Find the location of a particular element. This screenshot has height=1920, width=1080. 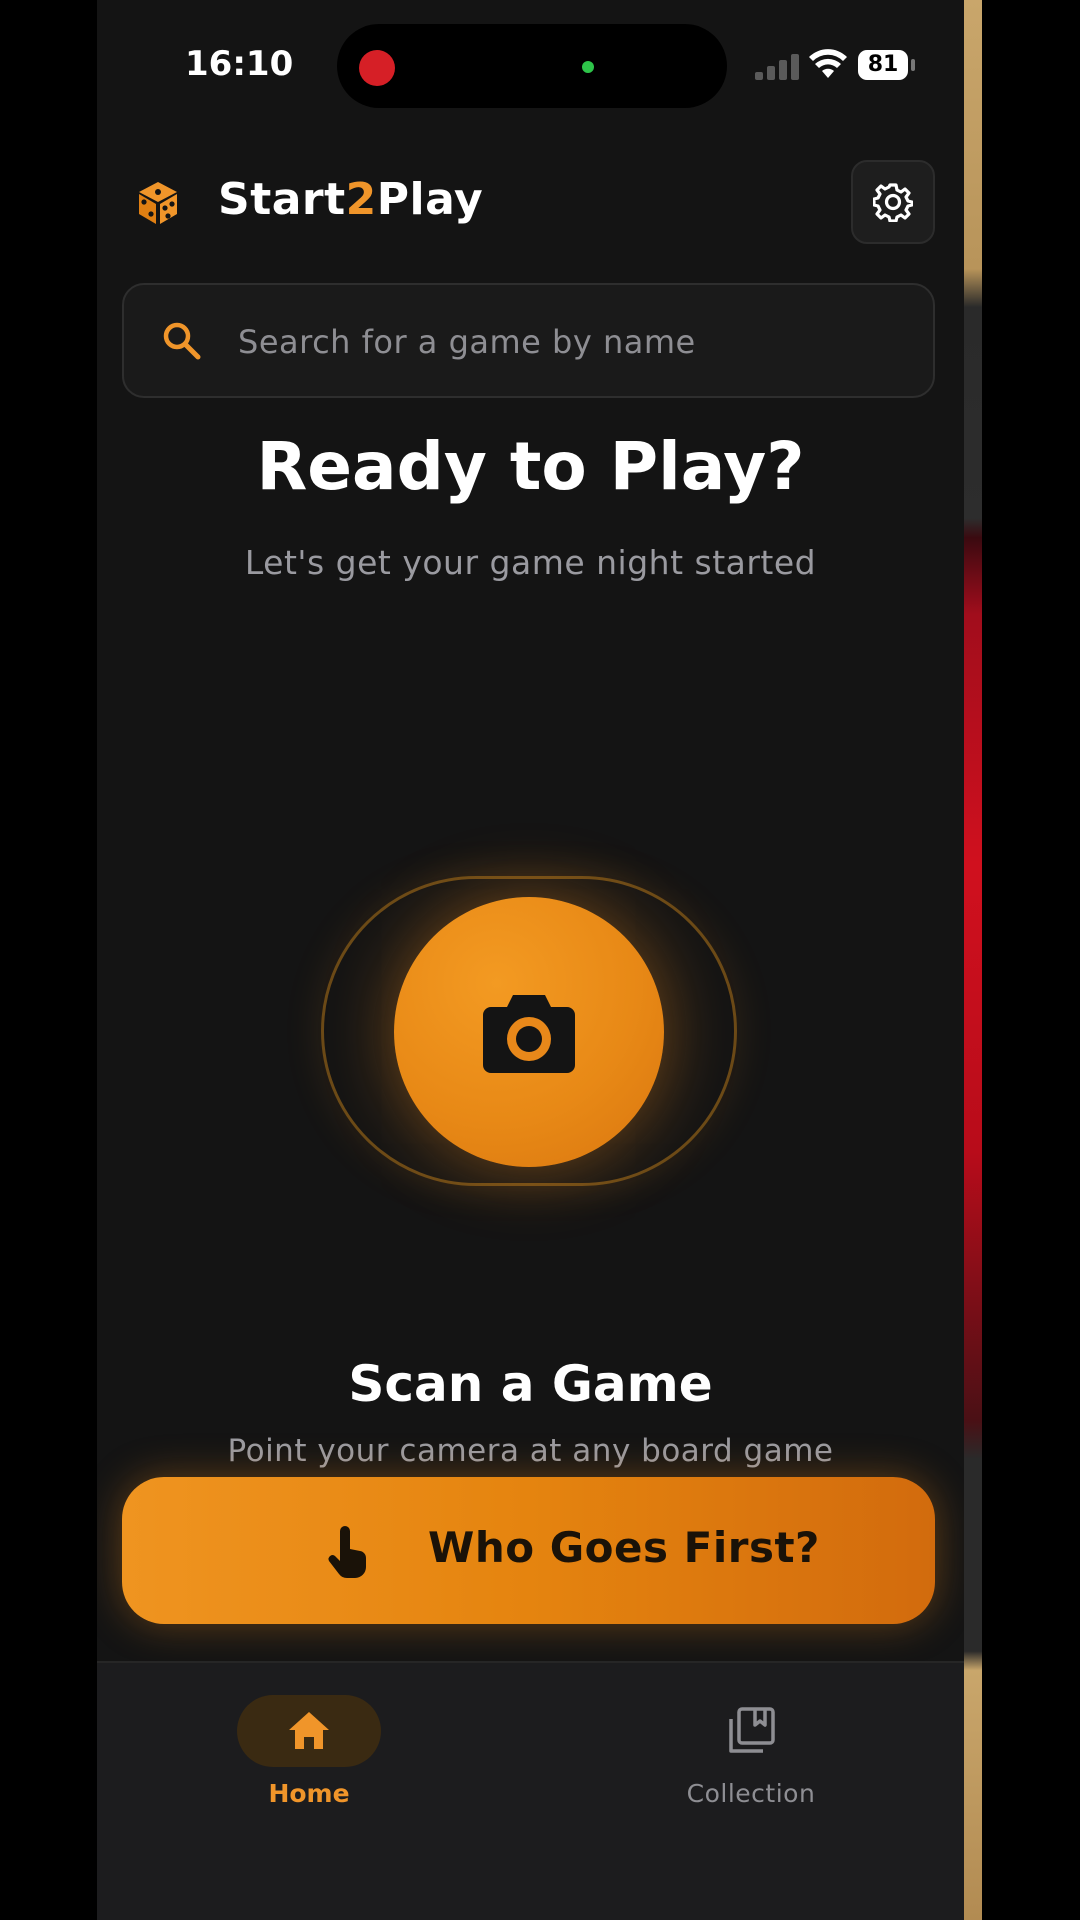

tap-hand-icon is located at coordinates (347, 1552).